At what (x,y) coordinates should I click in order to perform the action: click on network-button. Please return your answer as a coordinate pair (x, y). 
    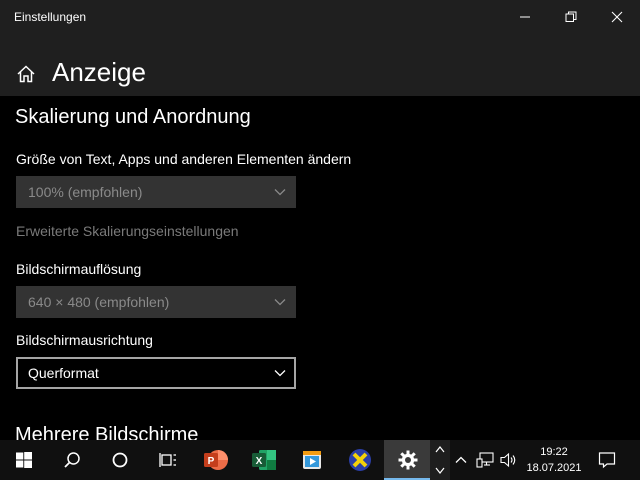
    Looking at the image, I should click on (485, 460).